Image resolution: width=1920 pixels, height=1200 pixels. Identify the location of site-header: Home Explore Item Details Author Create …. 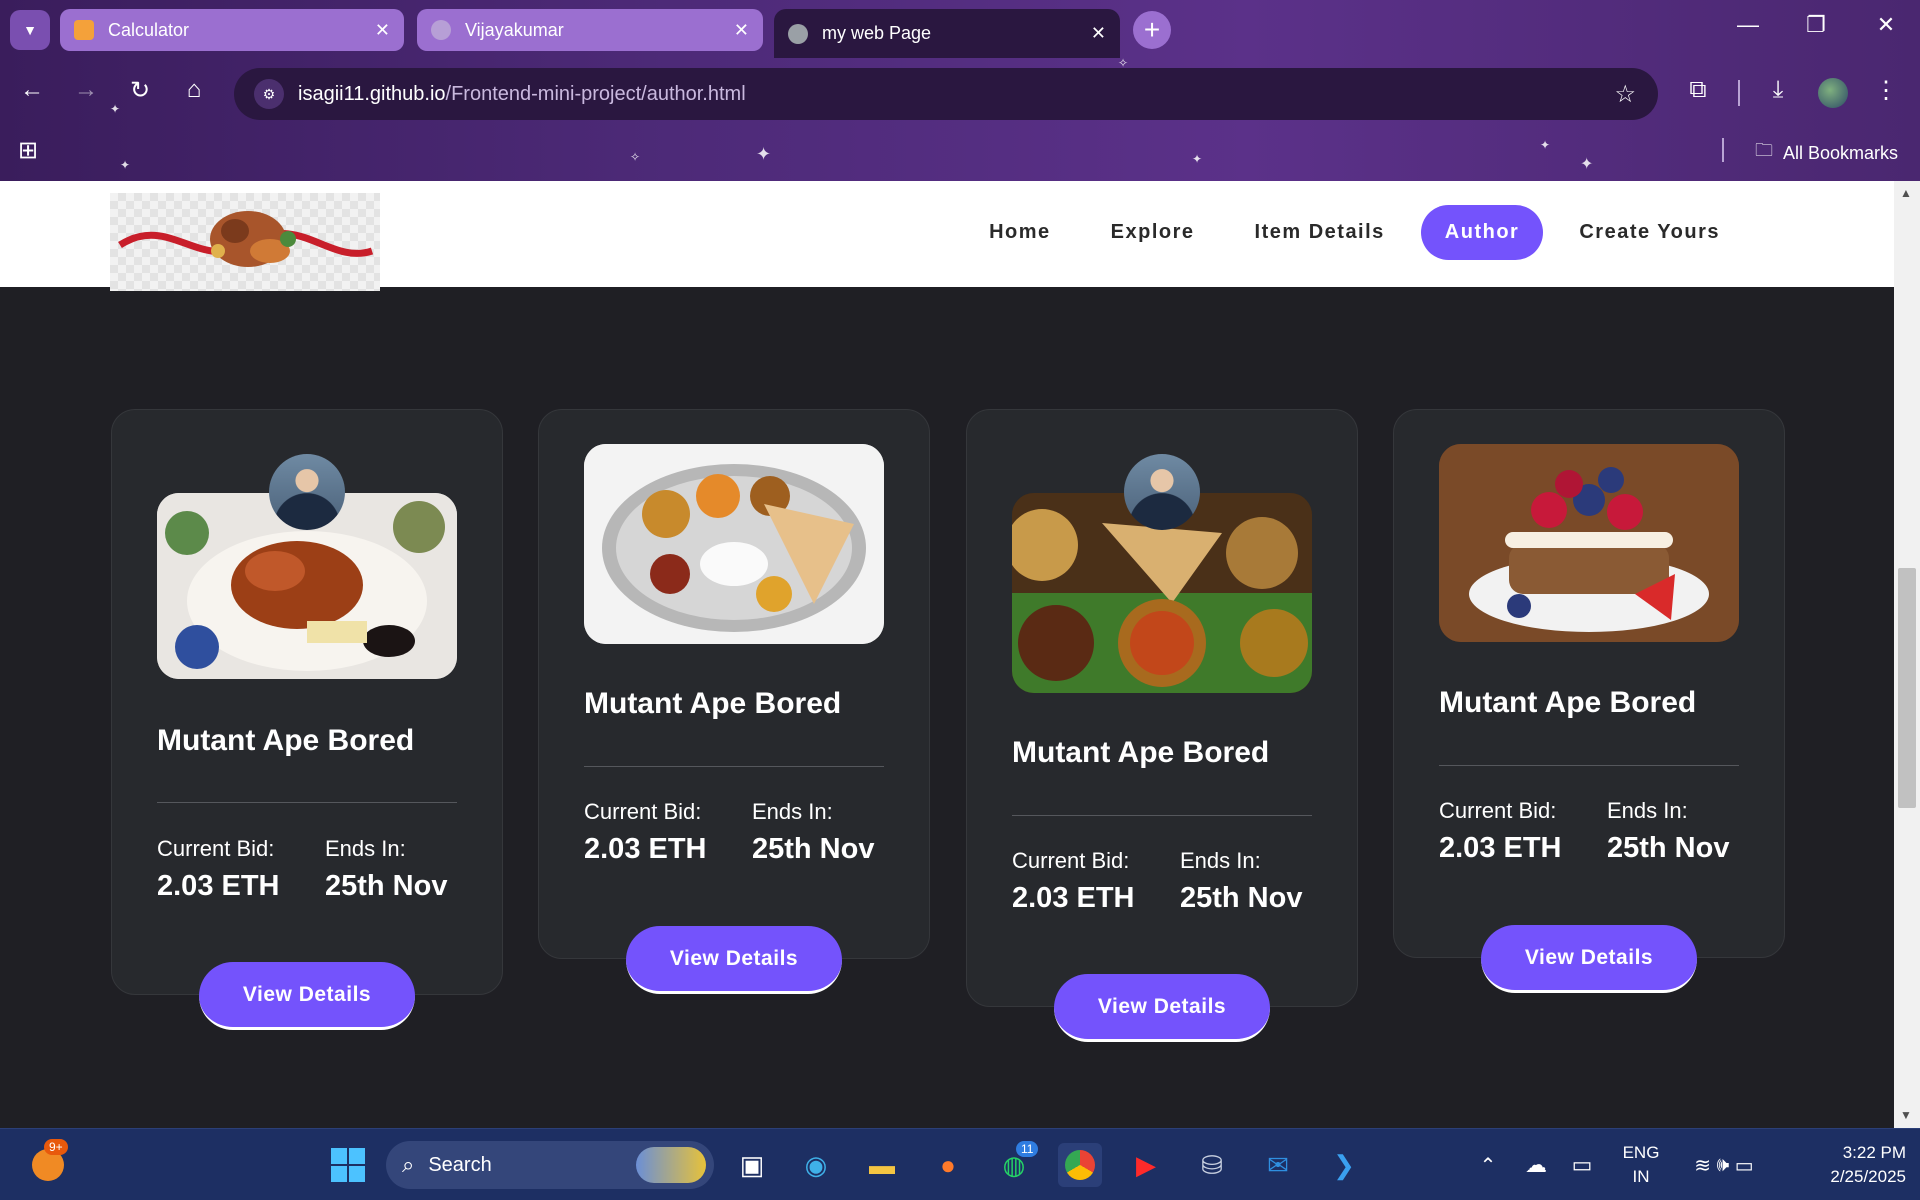
(947, 236).